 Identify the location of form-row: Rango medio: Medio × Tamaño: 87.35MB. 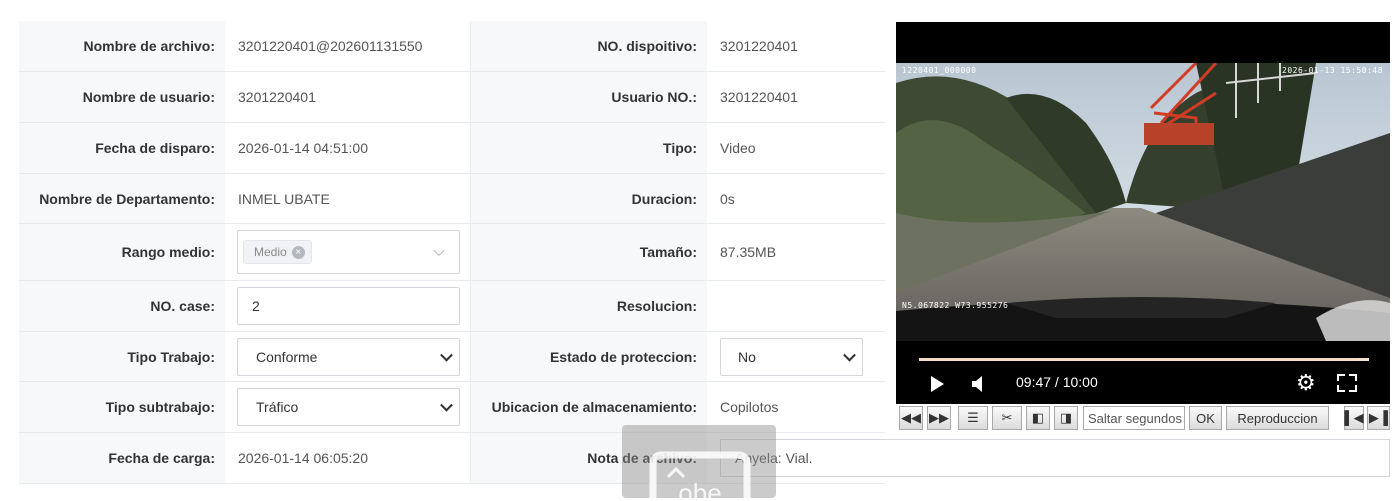
(452, 252).